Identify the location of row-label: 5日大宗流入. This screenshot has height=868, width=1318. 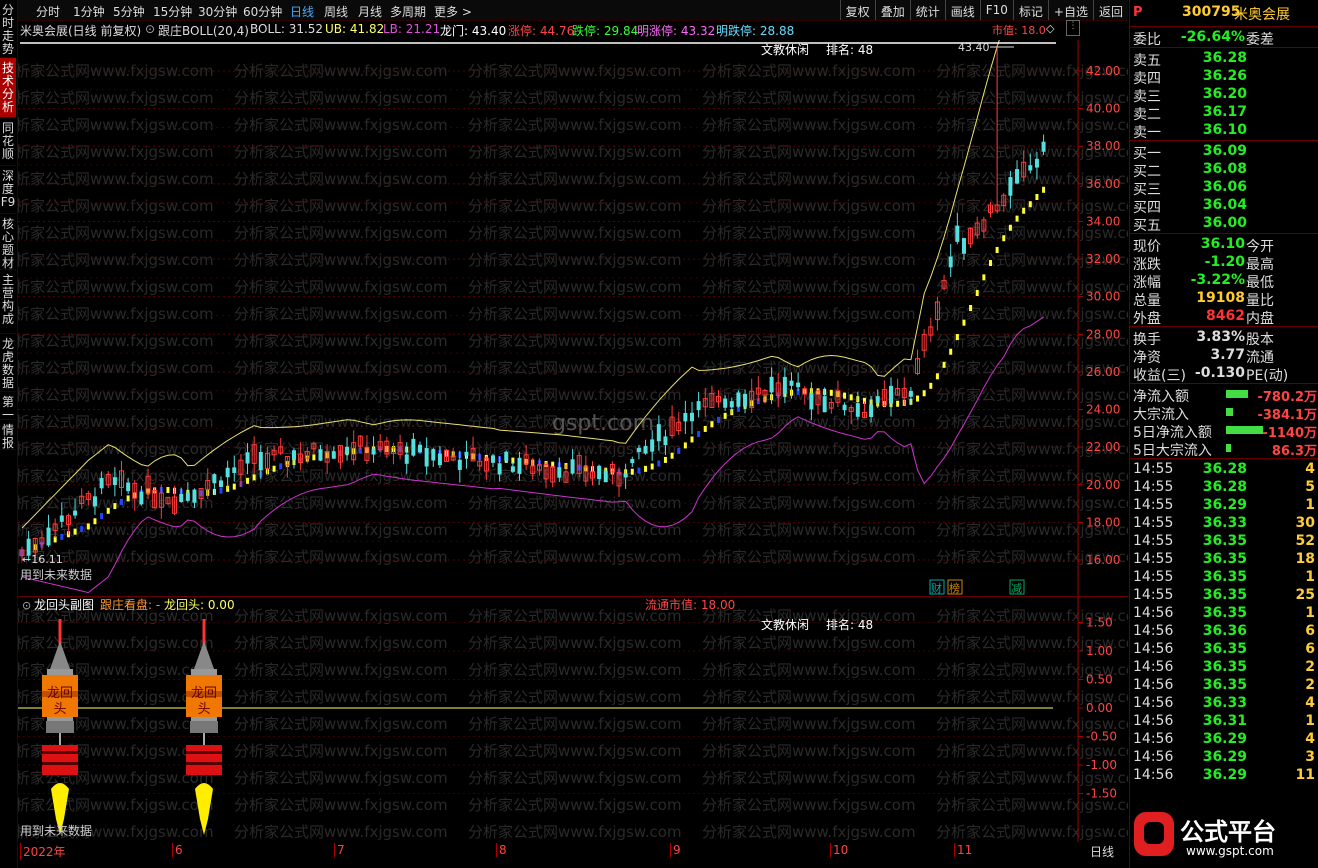
(1172, 451).